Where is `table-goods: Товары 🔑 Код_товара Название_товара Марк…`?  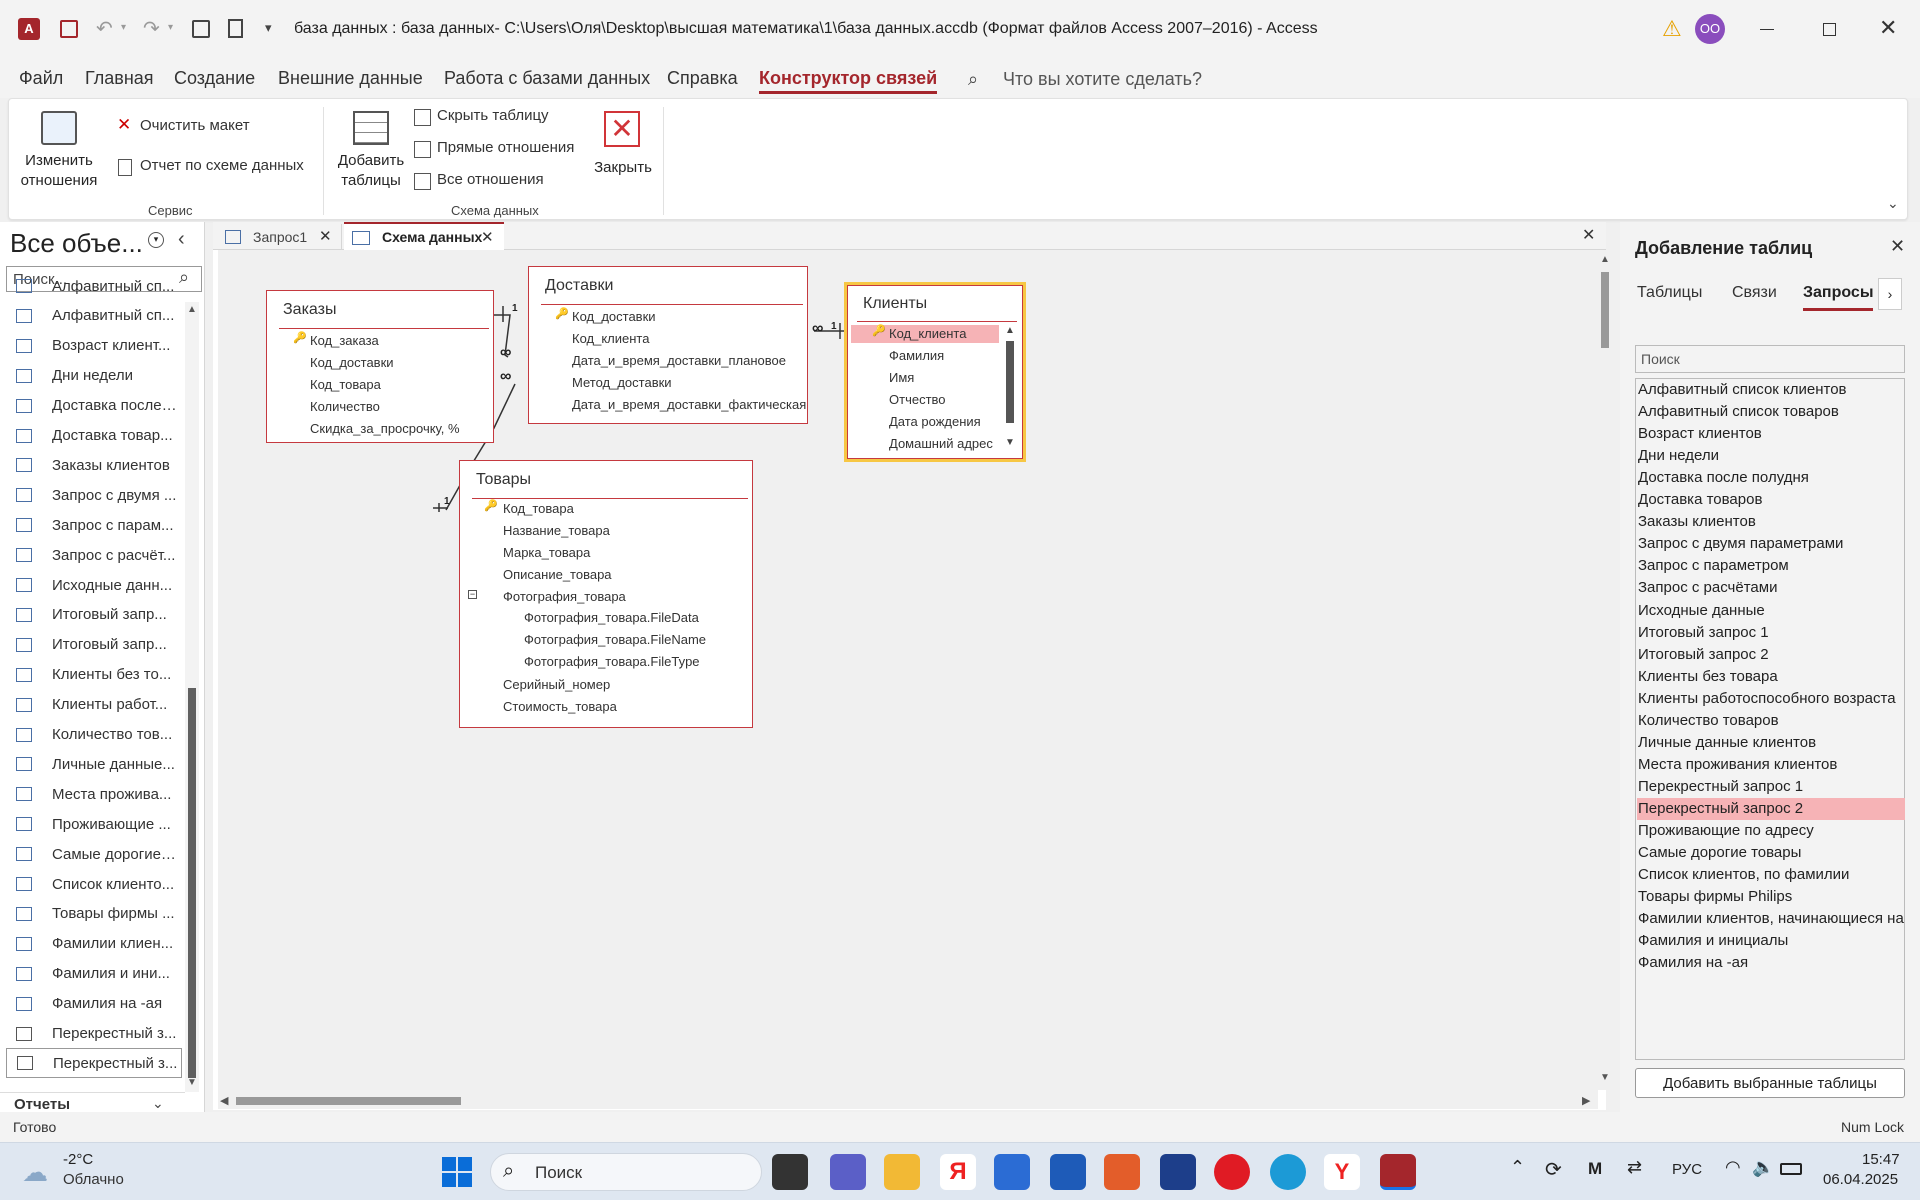
table-goods: Товары 🔑 Код_товара Название_товара Марк… is located at coordinates (606, 594).